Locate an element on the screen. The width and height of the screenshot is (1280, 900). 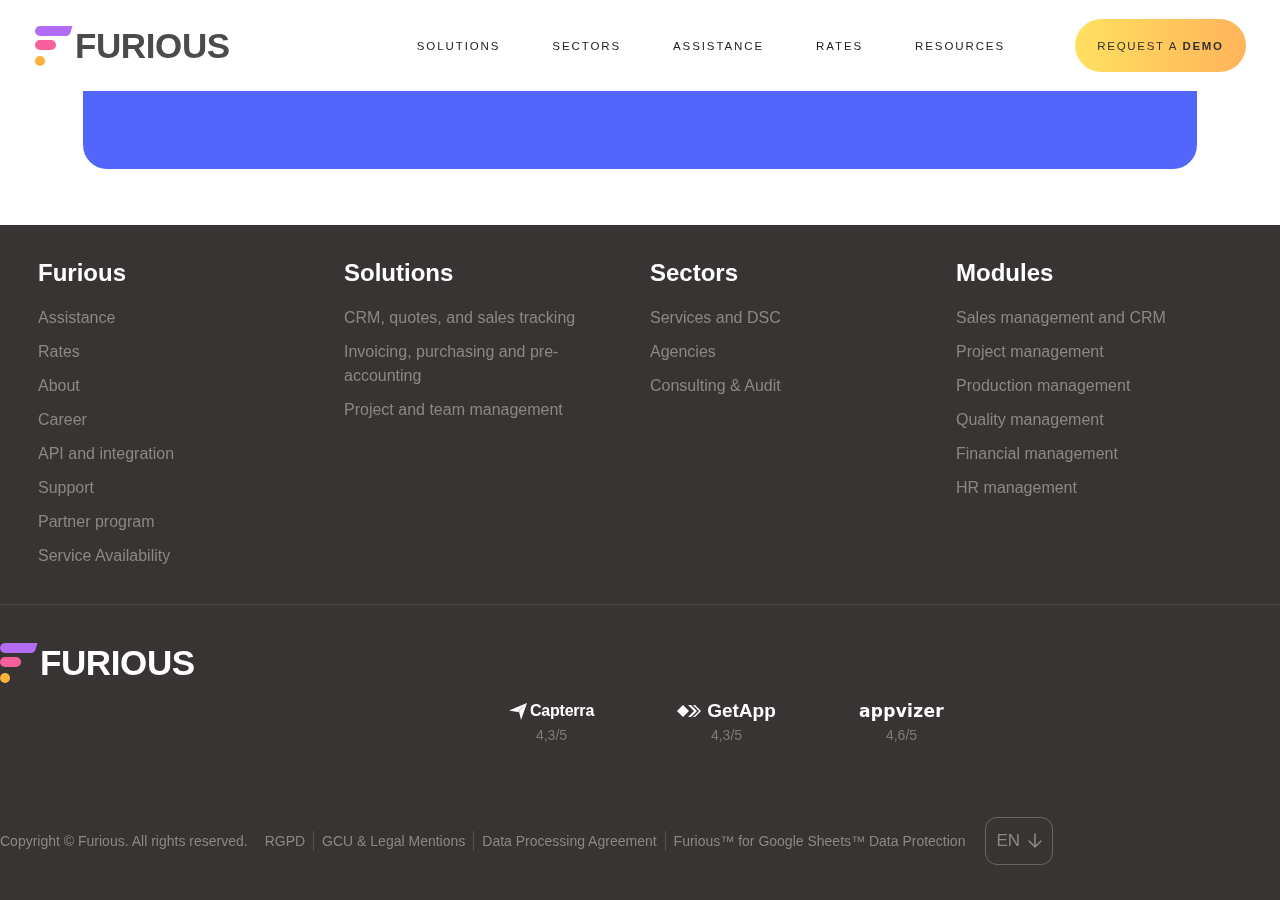
legal-link: GCU & Legal Mentions is located at coordinates (394, 841).